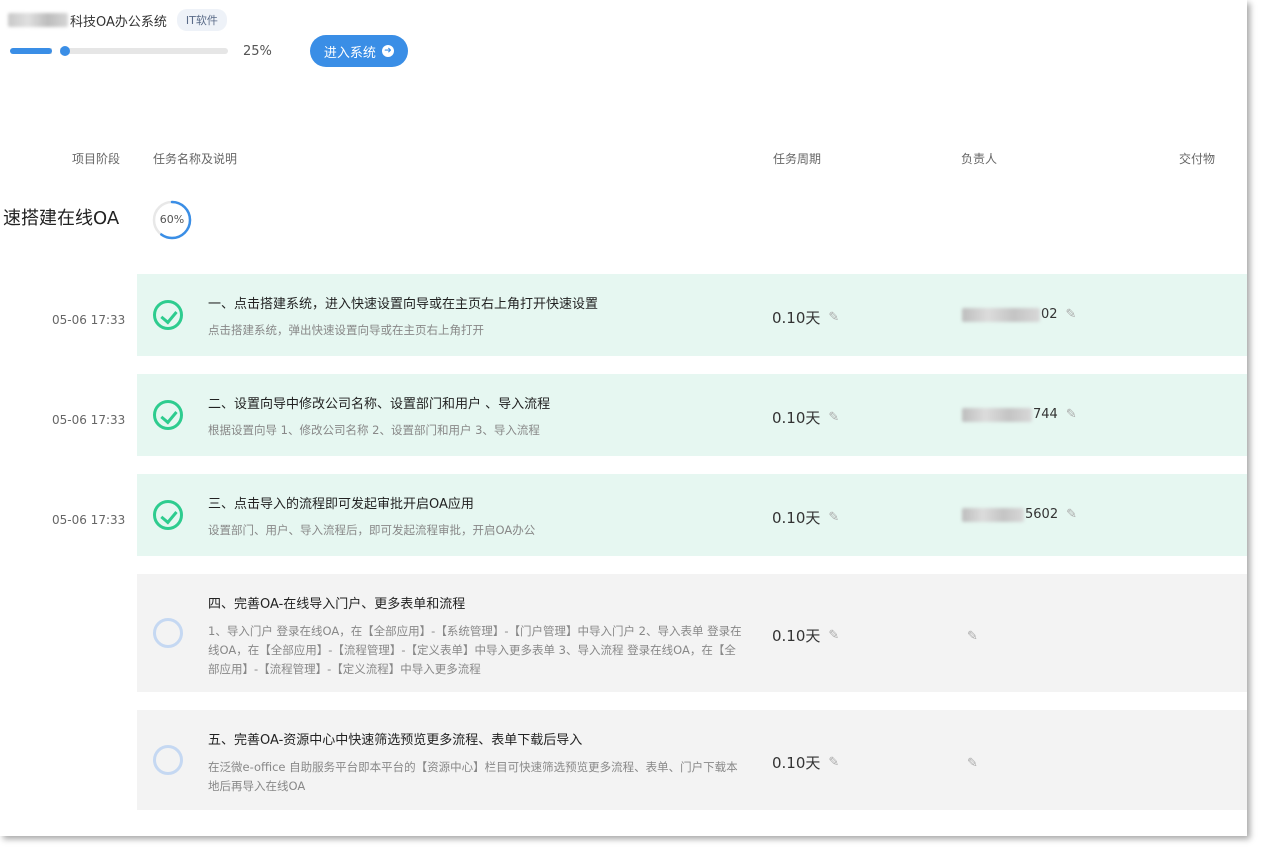 The image size is (1262, 851). What do you see at coordinates (387, 51) in the screenshot?
I see `arrow-right-circle-icon: ➜` at bounding box center [387, 51].